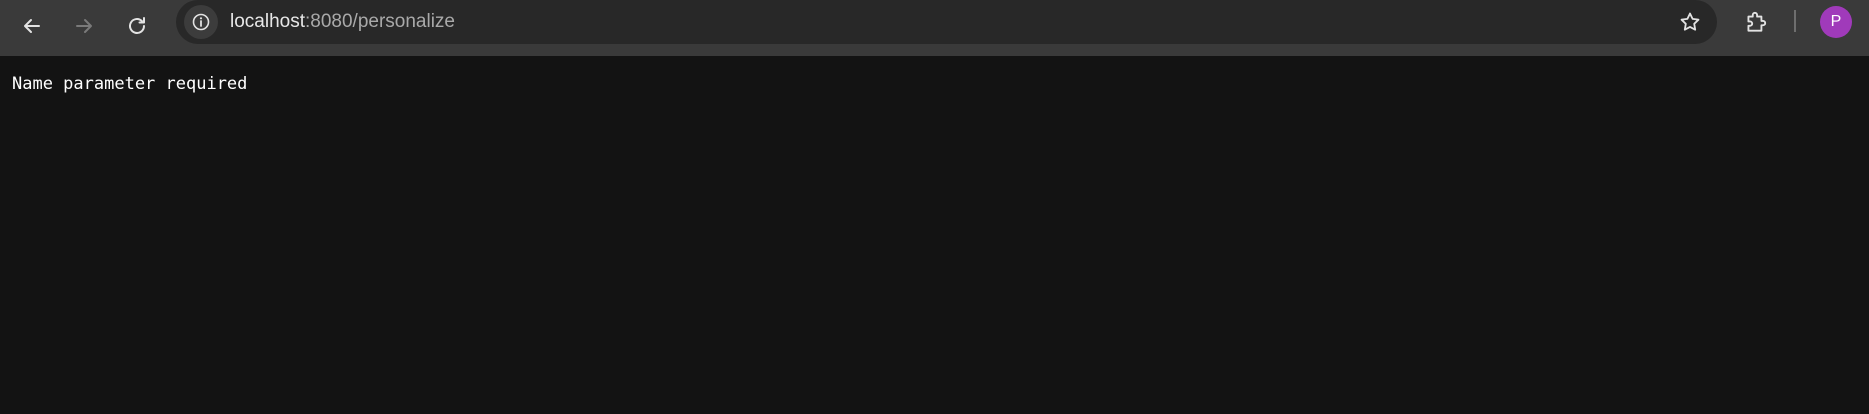  I want to click on reload-icon, so click(137, 25).